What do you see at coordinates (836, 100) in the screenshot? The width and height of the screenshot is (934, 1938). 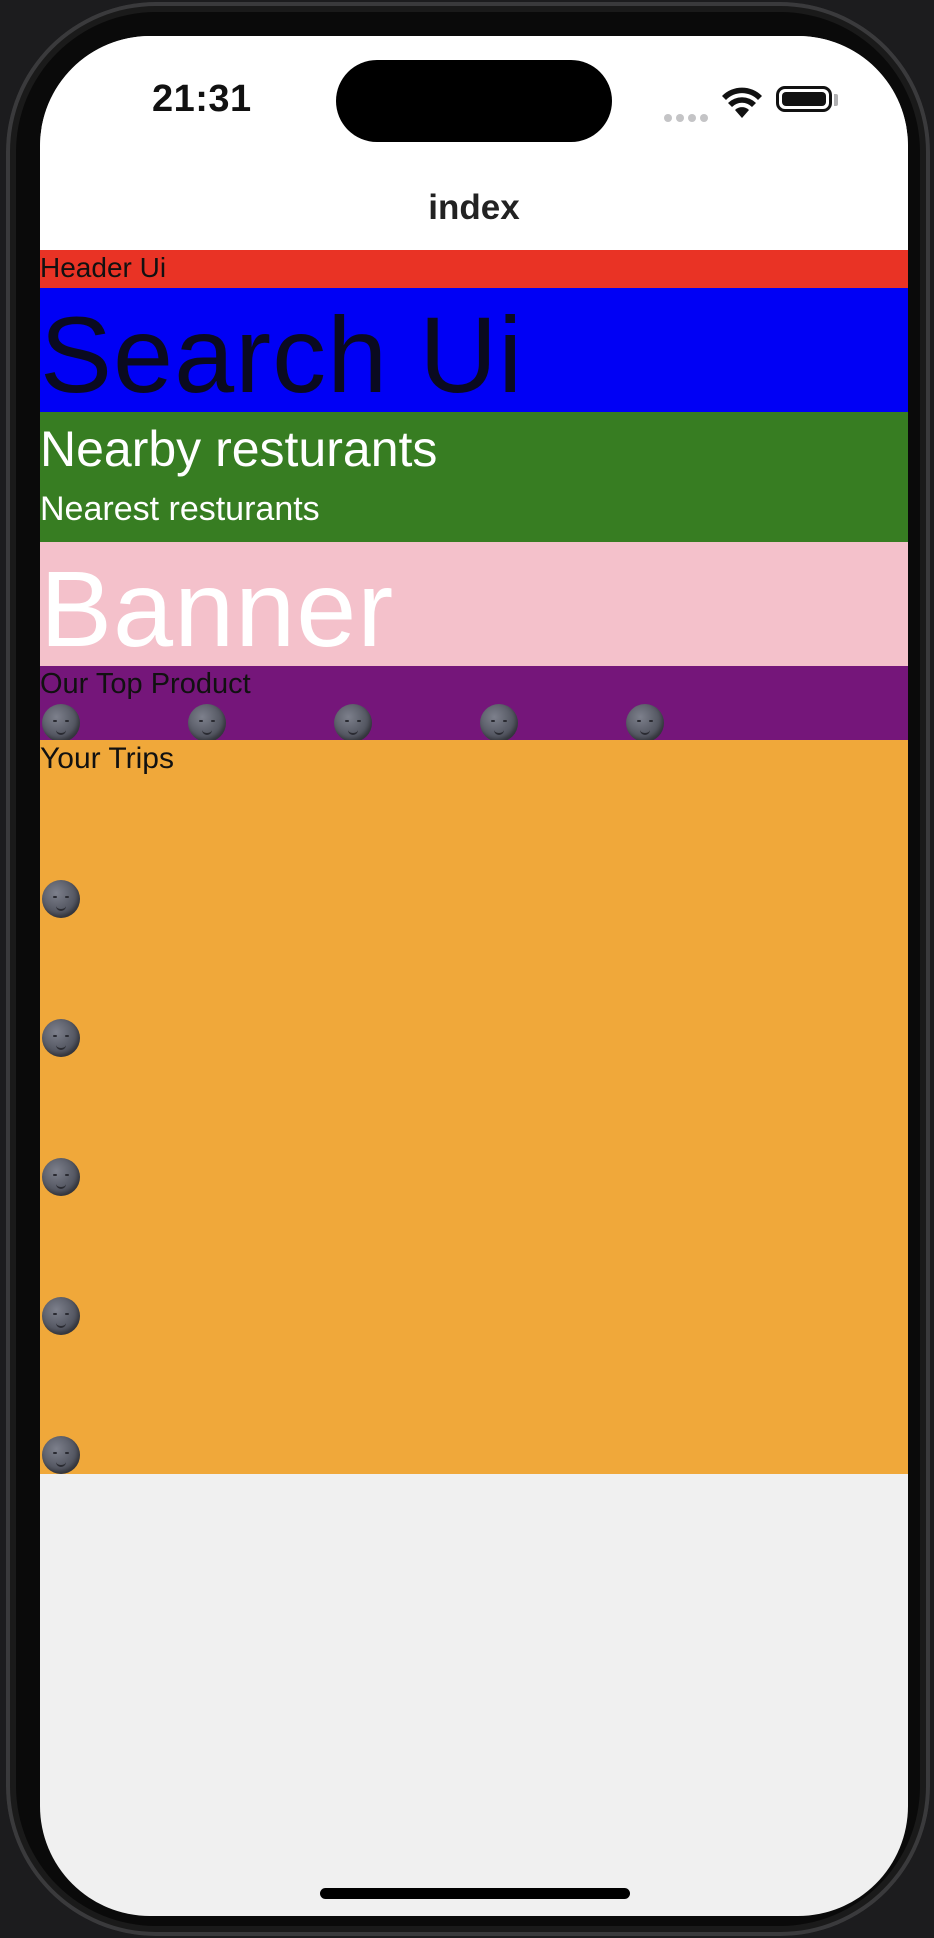 I see `battery-tip` at bounding box center [836, 100].